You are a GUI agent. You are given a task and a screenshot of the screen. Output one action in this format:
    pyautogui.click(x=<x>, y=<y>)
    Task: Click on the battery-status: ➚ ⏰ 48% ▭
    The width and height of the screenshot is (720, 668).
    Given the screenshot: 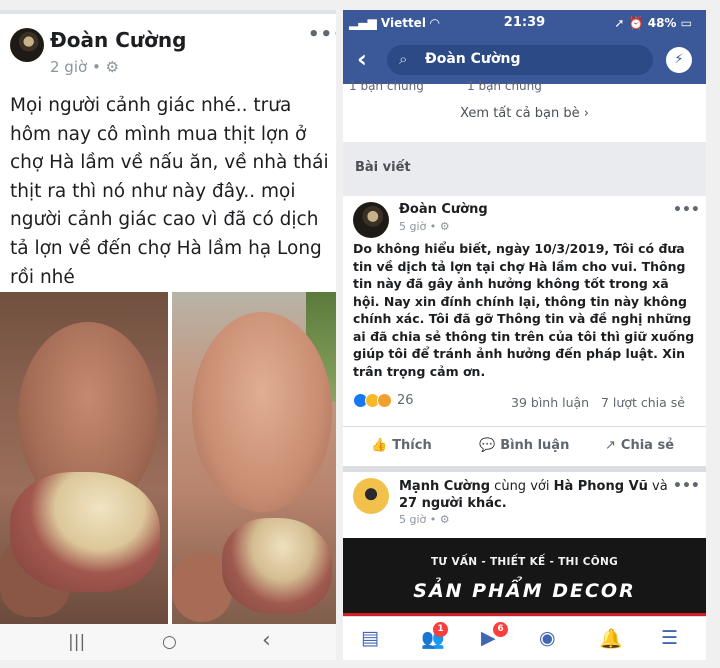 What is the action you would take?
    pyautogui.click(x=653, y=23)
    